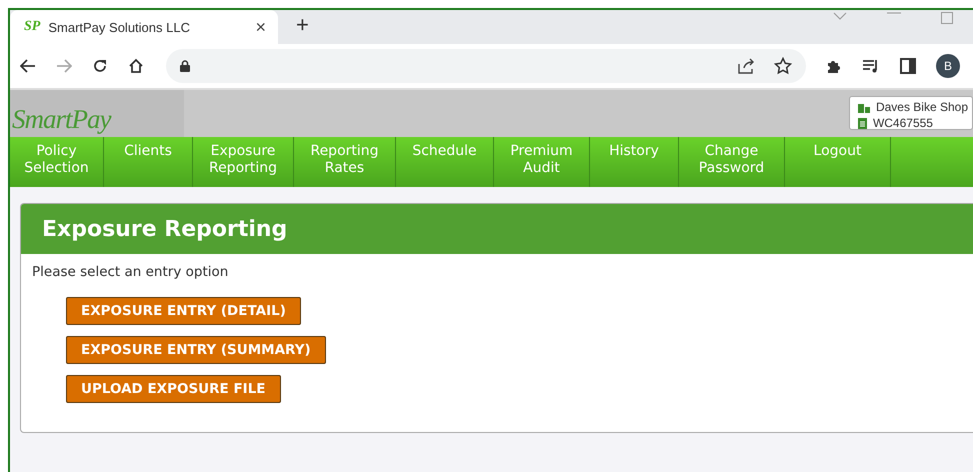 The height and width of the screenshot is (472, 973). Describe the element at coordinates (634, 162) in the screenshot. I see `nav-item: History` at that location.